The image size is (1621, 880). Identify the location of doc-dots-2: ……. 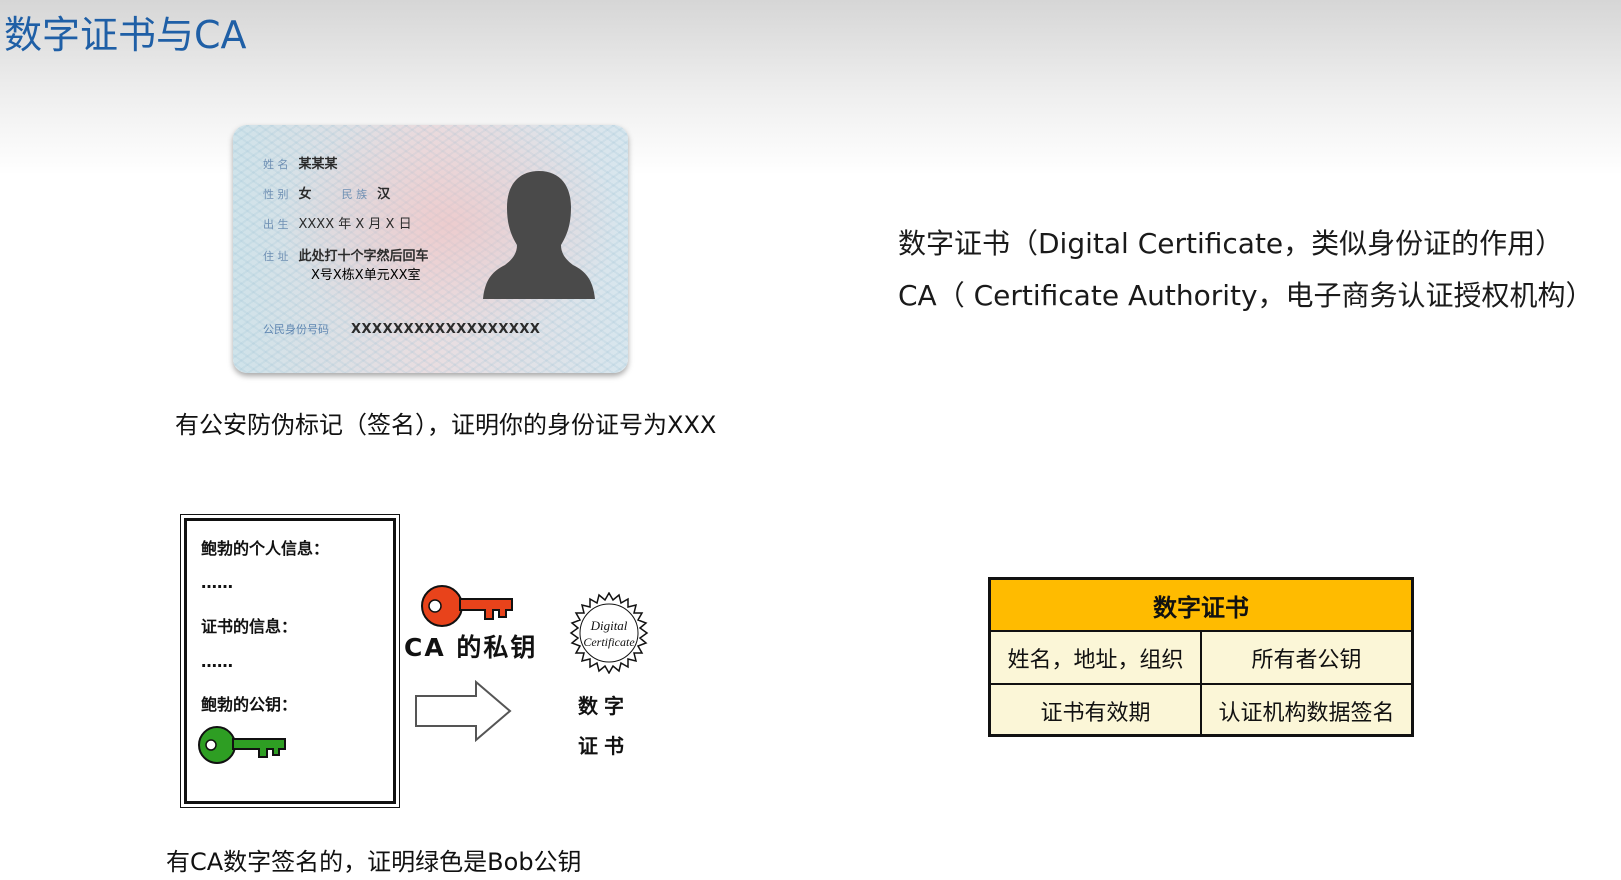
(217, 661).